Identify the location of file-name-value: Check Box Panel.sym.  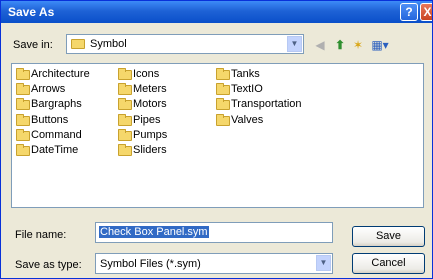
(154, 232).